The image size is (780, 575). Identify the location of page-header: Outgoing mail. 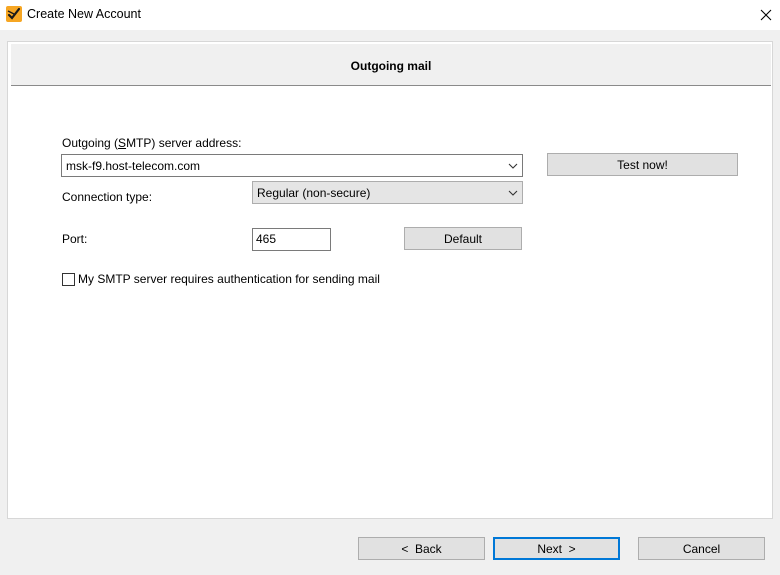
(391, 65).